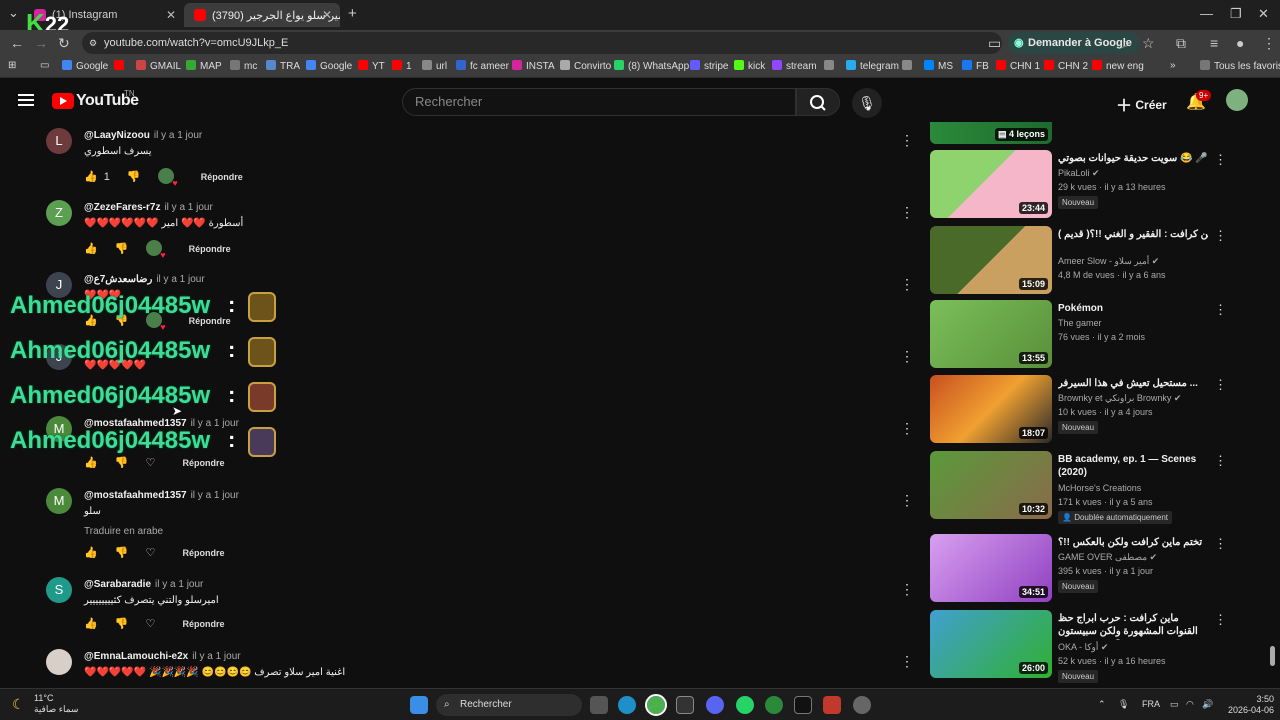 This screenshot has width=1280, height=720. Describe the element at coordinates (262, 15) in the screenshot. I see `tab-youtube: (3790) أمير سلو يواع الجرجير 👏 ✕` at that location.